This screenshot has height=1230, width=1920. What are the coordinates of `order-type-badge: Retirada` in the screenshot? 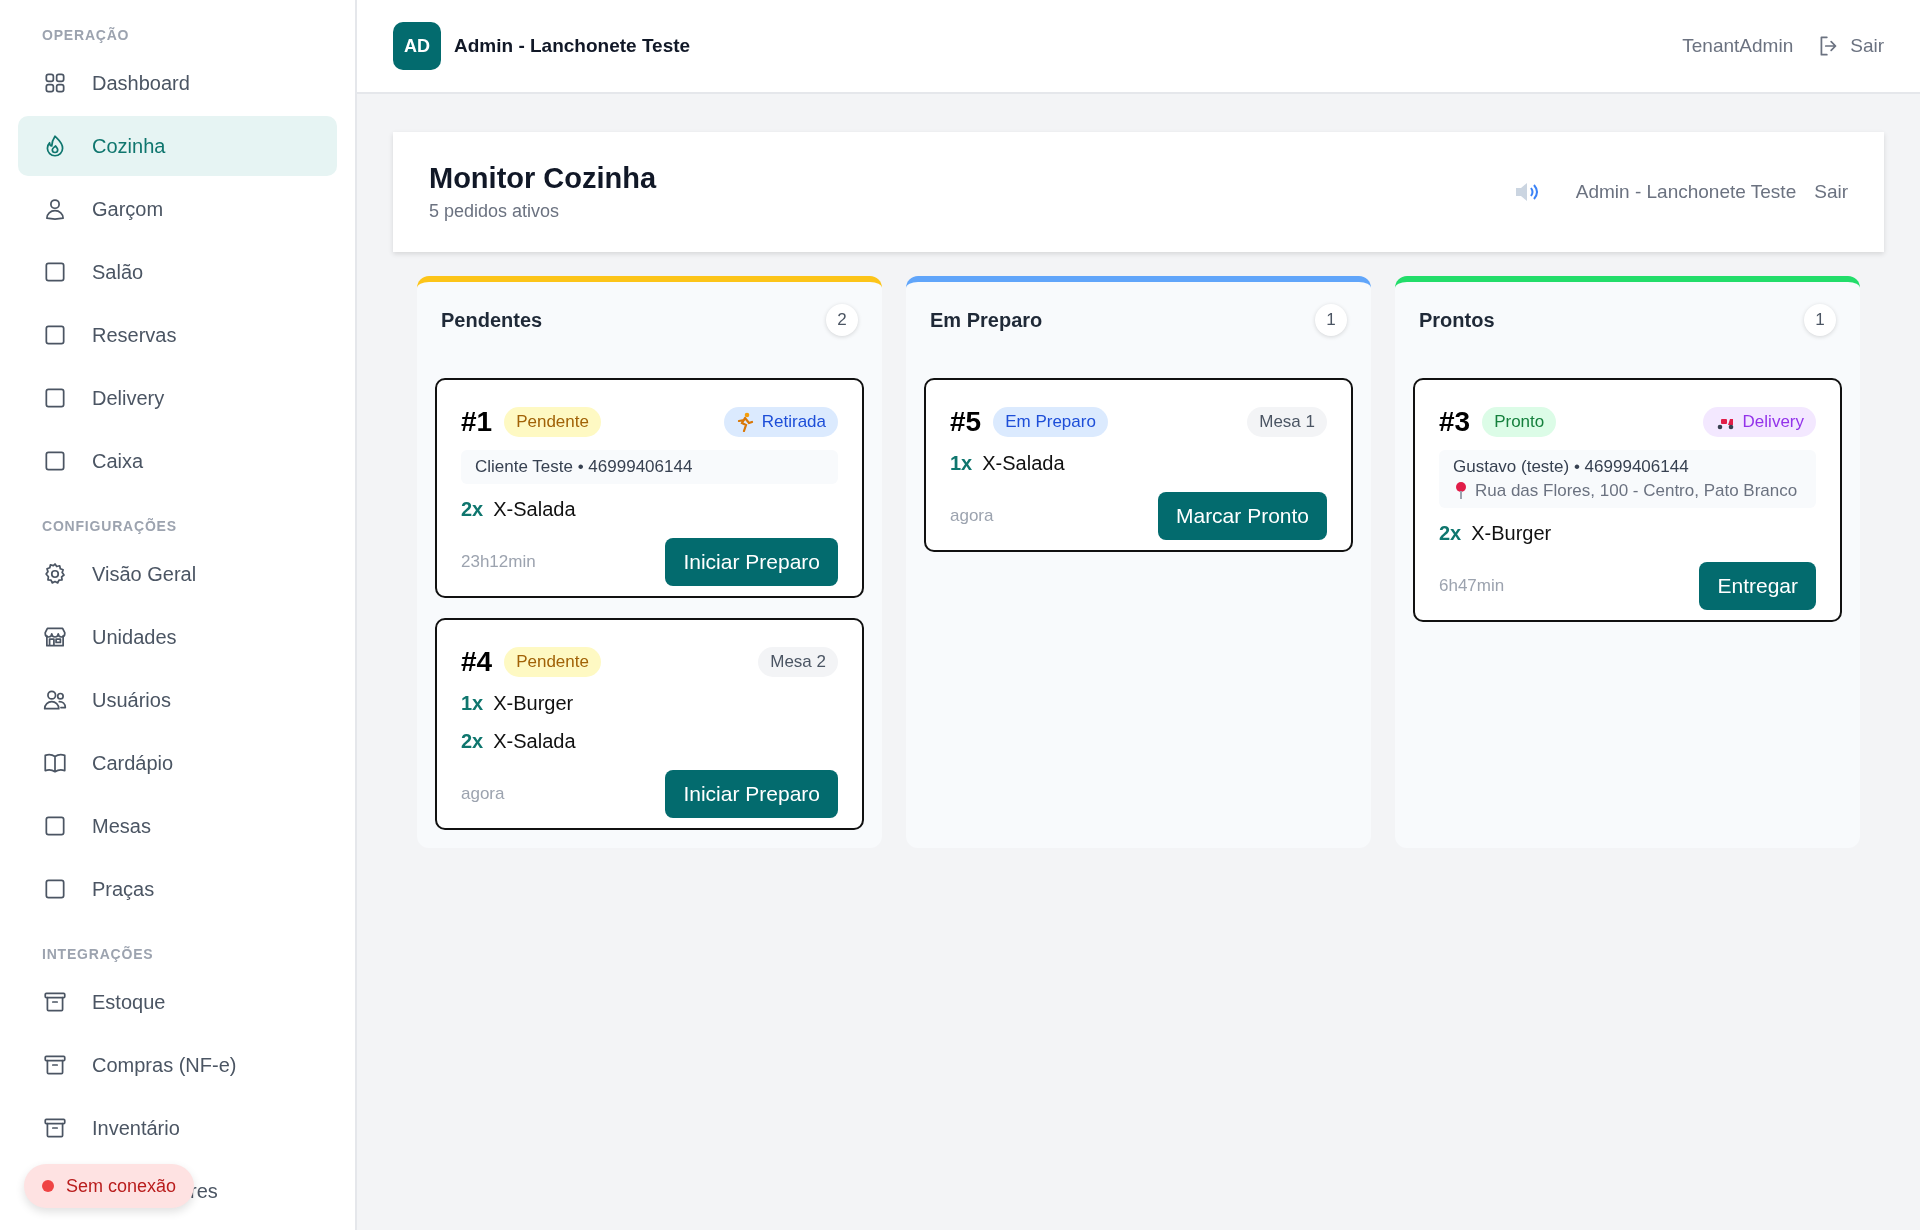 It's located at (780, 422).